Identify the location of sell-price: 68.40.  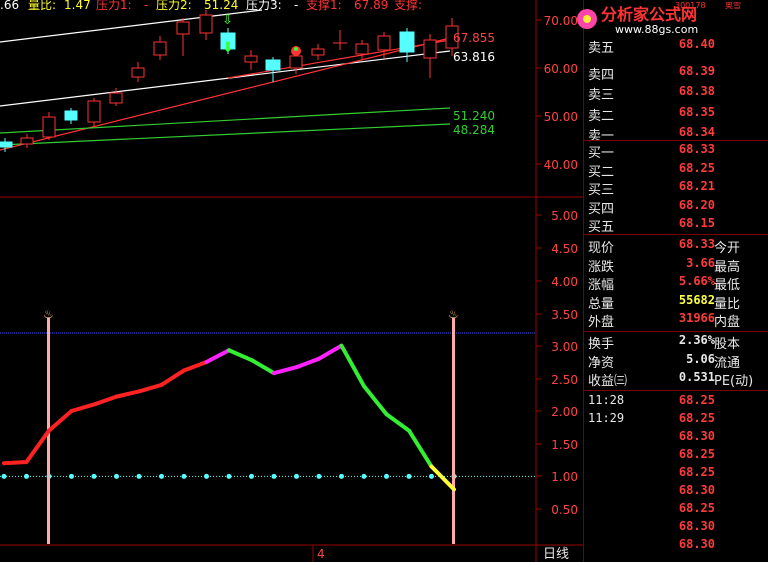
(696, 44).